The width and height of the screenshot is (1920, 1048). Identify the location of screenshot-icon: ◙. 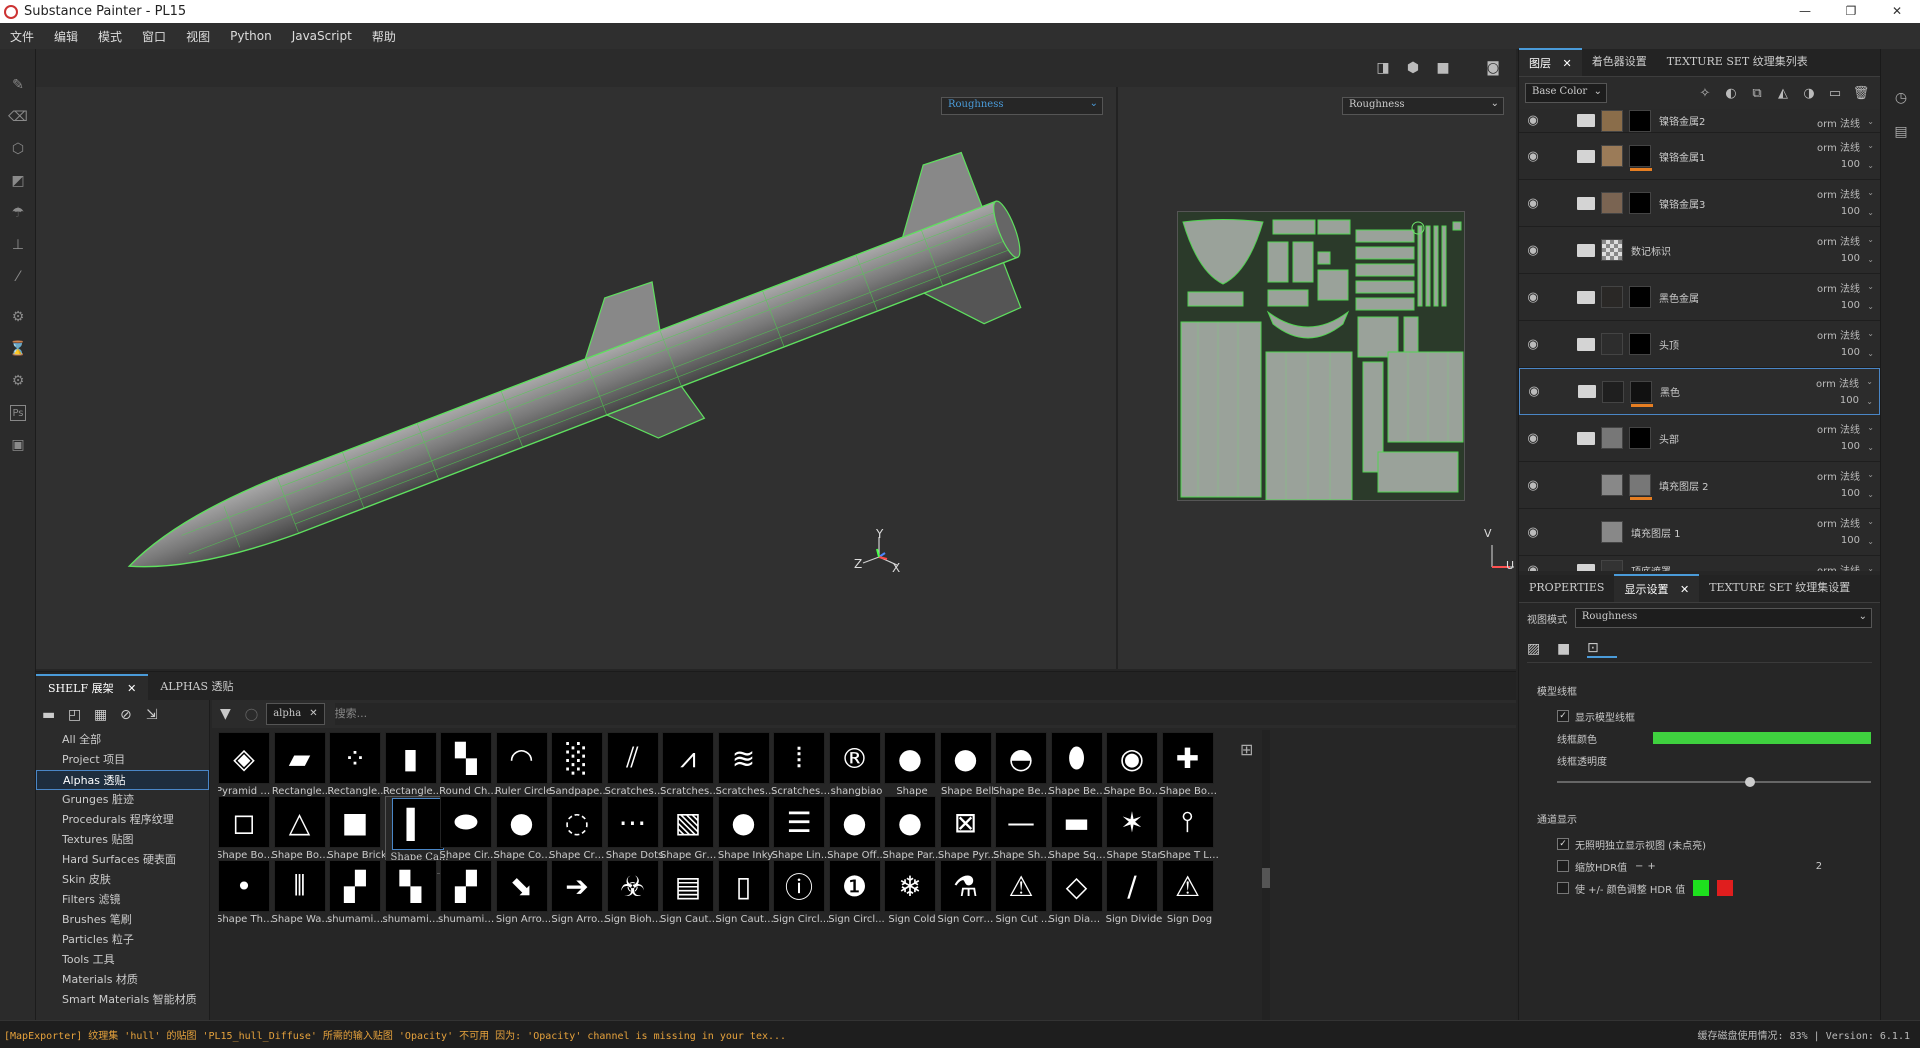
(1493, 68).